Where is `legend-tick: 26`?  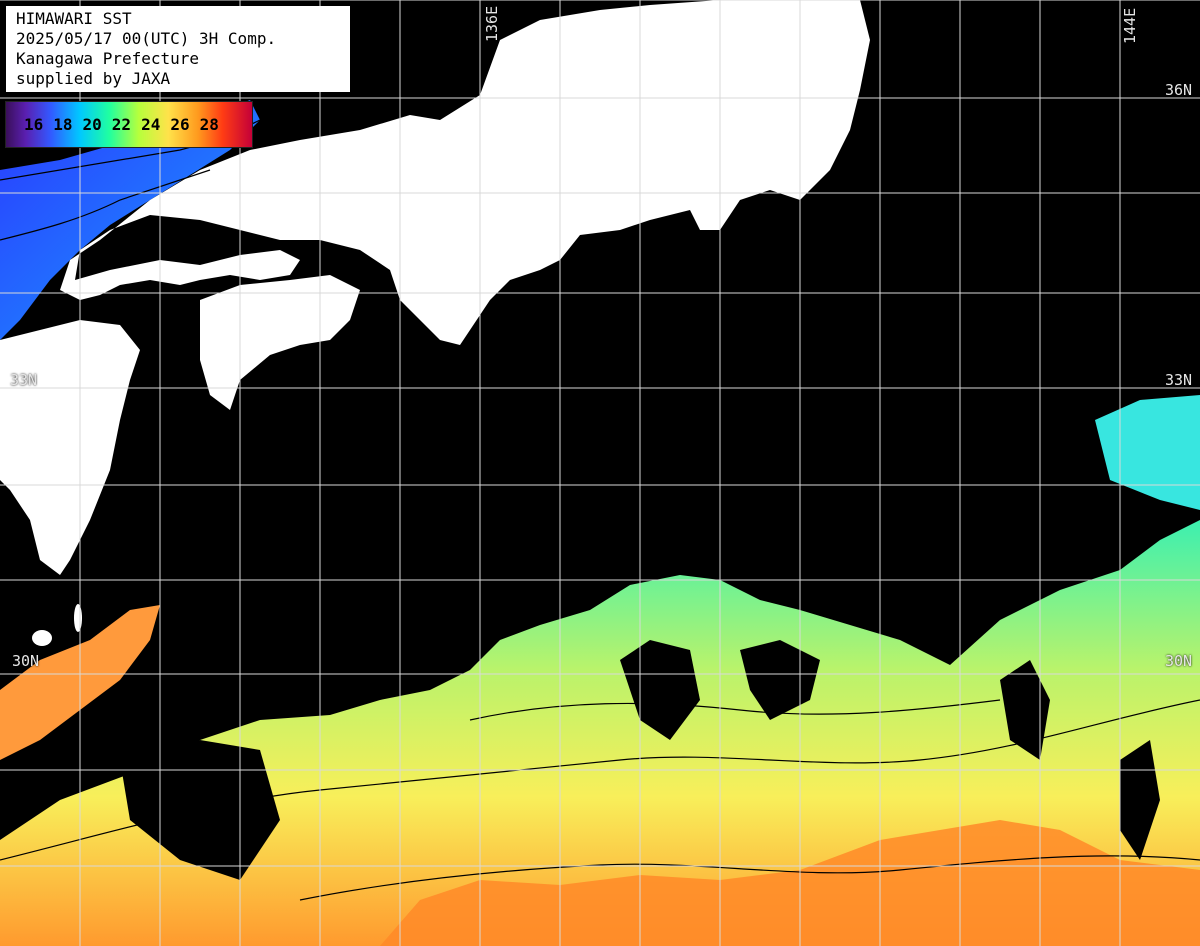 legend-tick: 26 is located at coordinates (180, 124).